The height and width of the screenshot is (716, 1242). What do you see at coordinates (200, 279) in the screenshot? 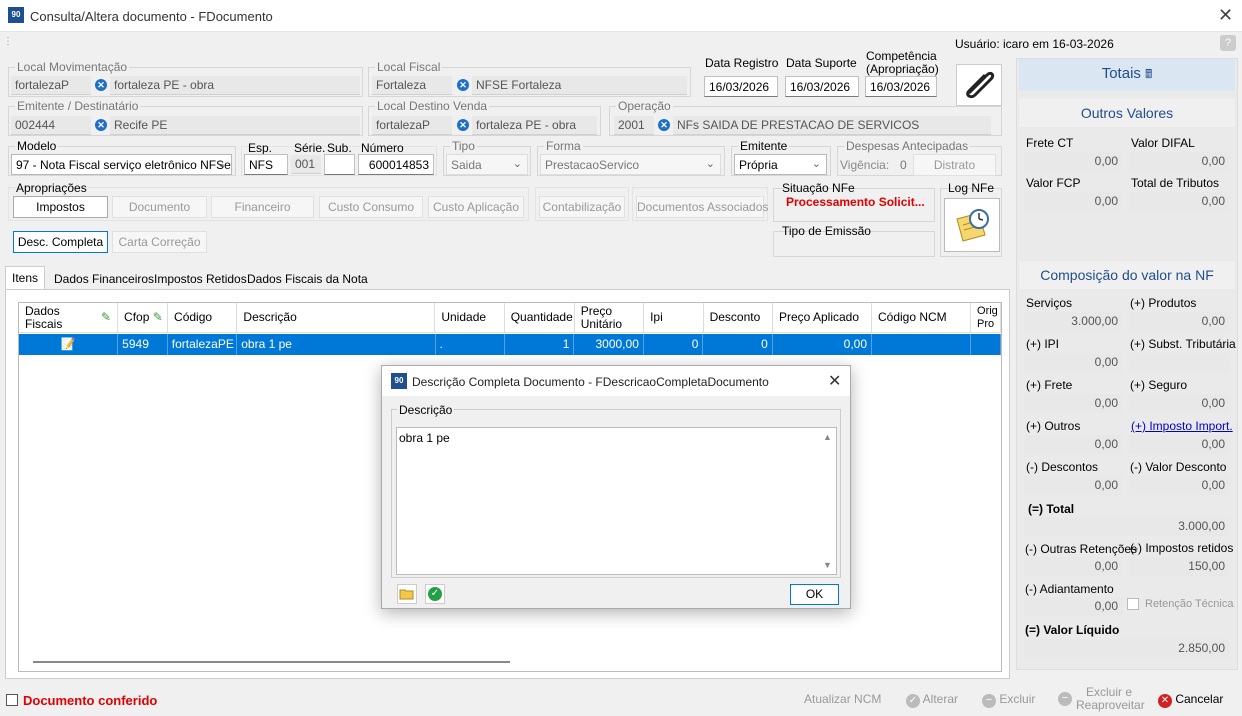
I see `tab-impostos-retidos: Impostos Retidos` at bounding box center [200, 279].